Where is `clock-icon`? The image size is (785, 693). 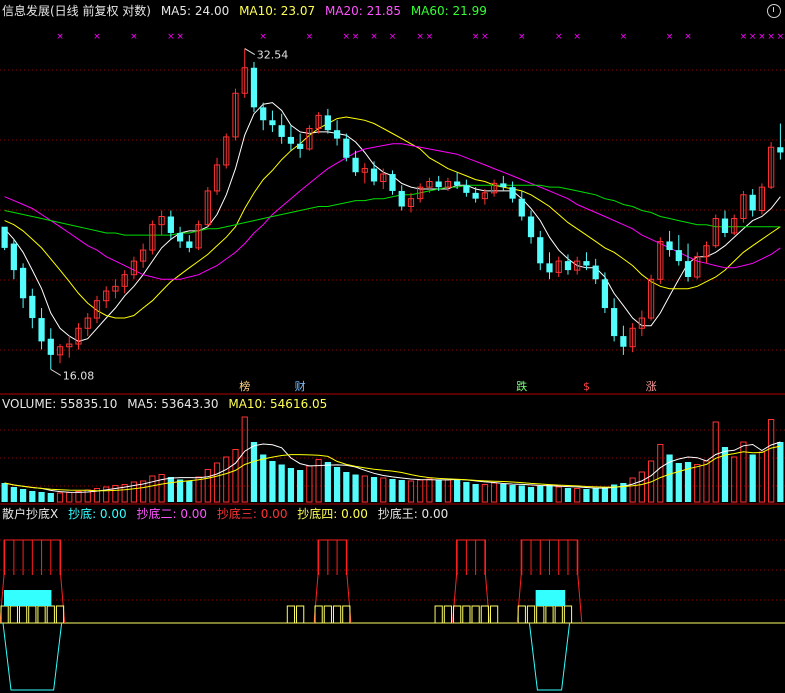
clock-icon is located at coordinates (774, 11).